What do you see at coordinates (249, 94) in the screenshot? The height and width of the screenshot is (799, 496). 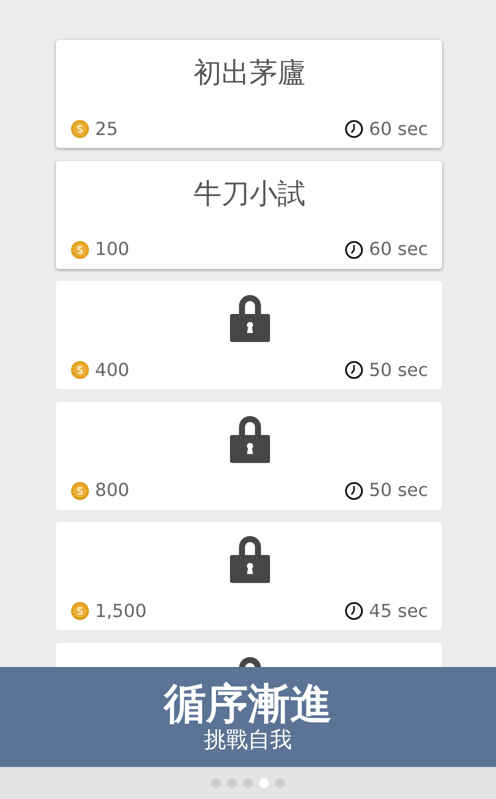 I see `level-card: 初出茅廬 25 60 sec` at bounding box center [249, 94].